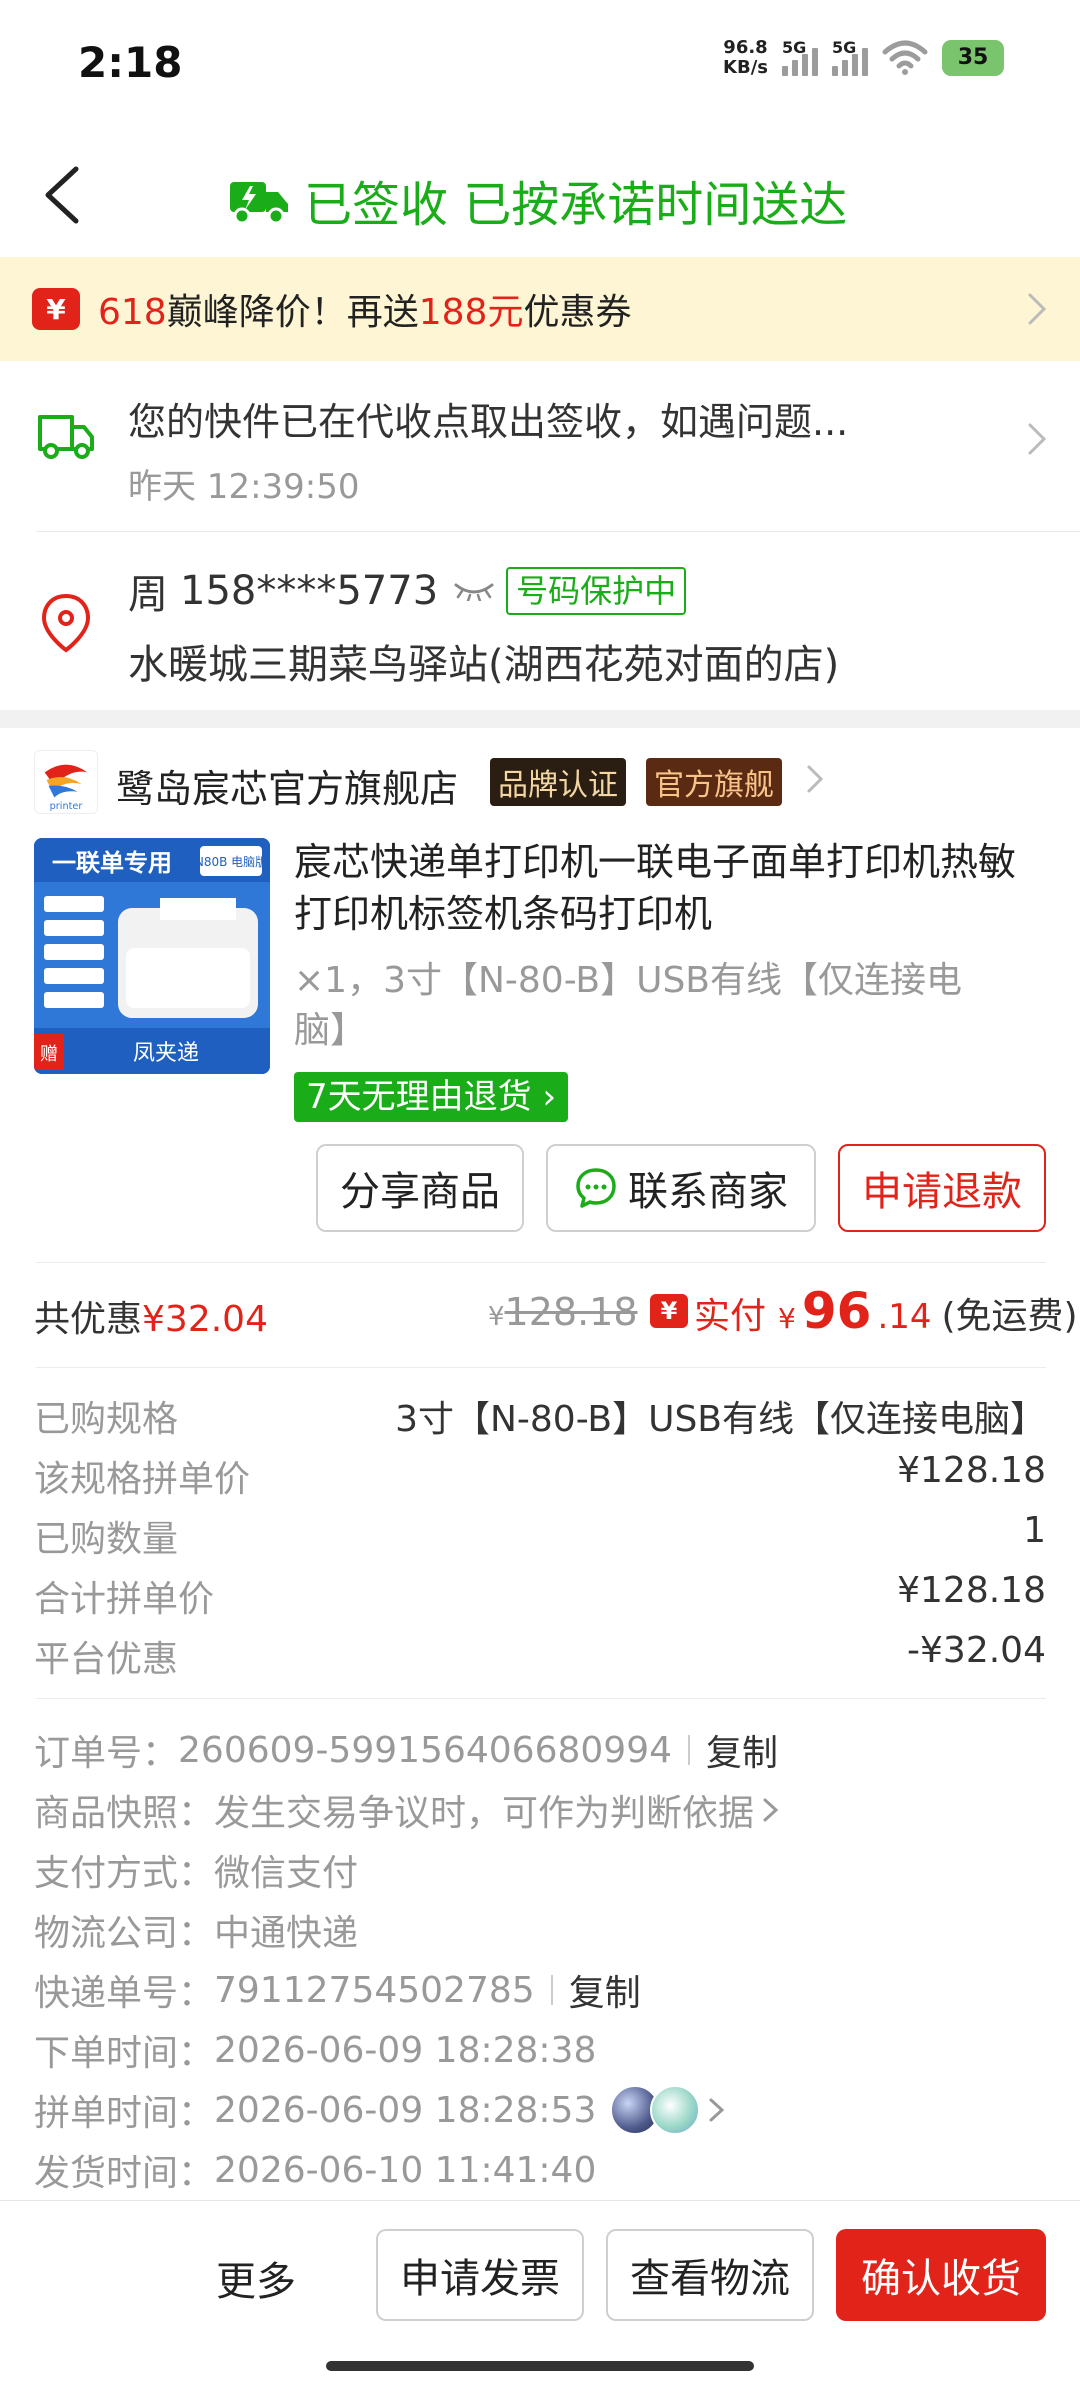 This screenshot has width=1080, height=2392. What do you see at coordinates (571, 1312) in the screenshot?
I see `original-price-value: 128.18` at bounding box center [571, 1312].